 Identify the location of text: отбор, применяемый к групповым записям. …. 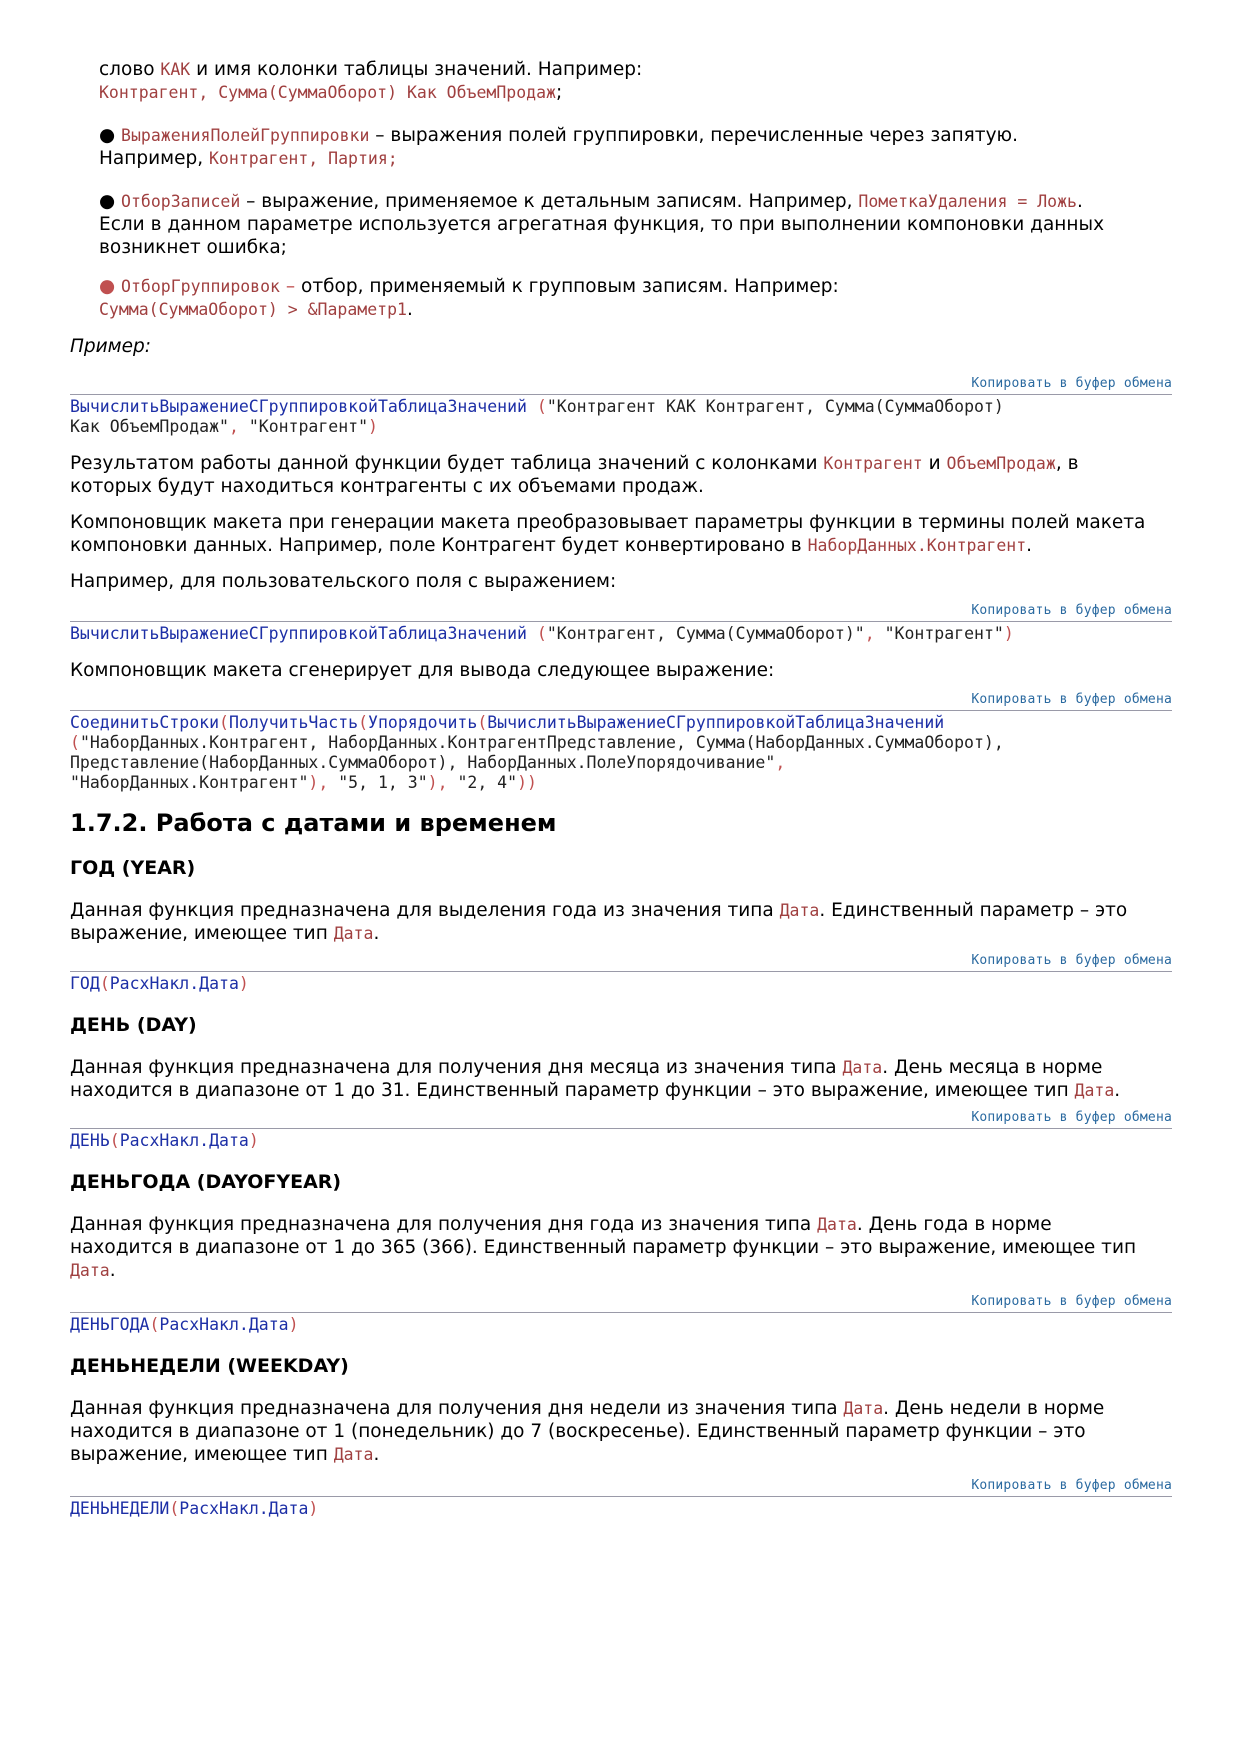
(567, 286).